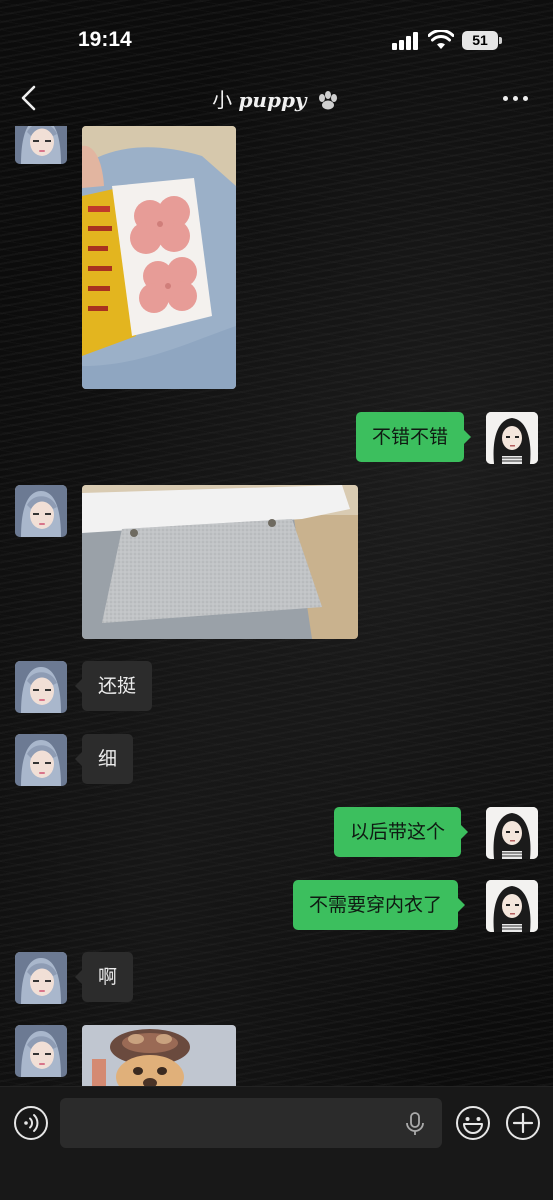 This screenshot has height=1200, width=553. Describe the element at coordinates (523, 1123) in the screenshot. I see `plus-icon` at that location.